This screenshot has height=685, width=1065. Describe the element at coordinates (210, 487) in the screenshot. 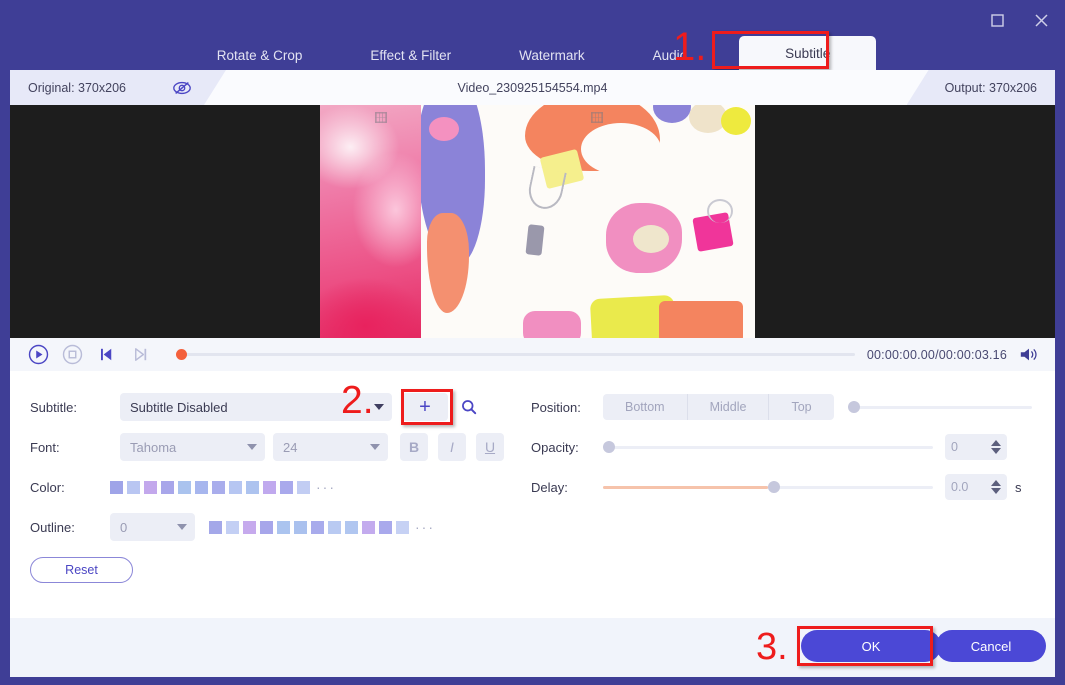

I see `color-swatch-list` at that location.